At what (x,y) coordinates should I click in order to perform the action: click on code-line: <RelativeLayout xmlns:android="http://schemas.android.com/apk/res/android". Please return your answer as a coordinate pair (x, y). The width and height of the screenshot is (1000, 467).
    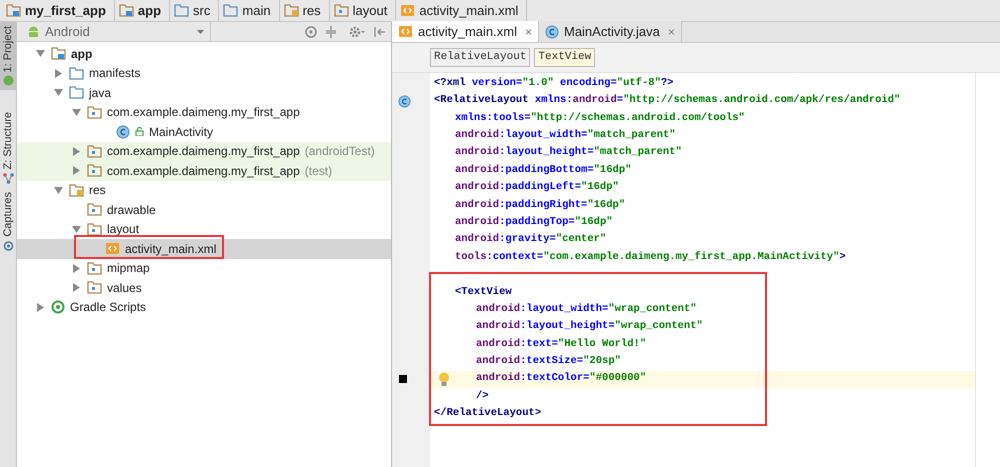
    Looking at the image, I should click on (667, 100).